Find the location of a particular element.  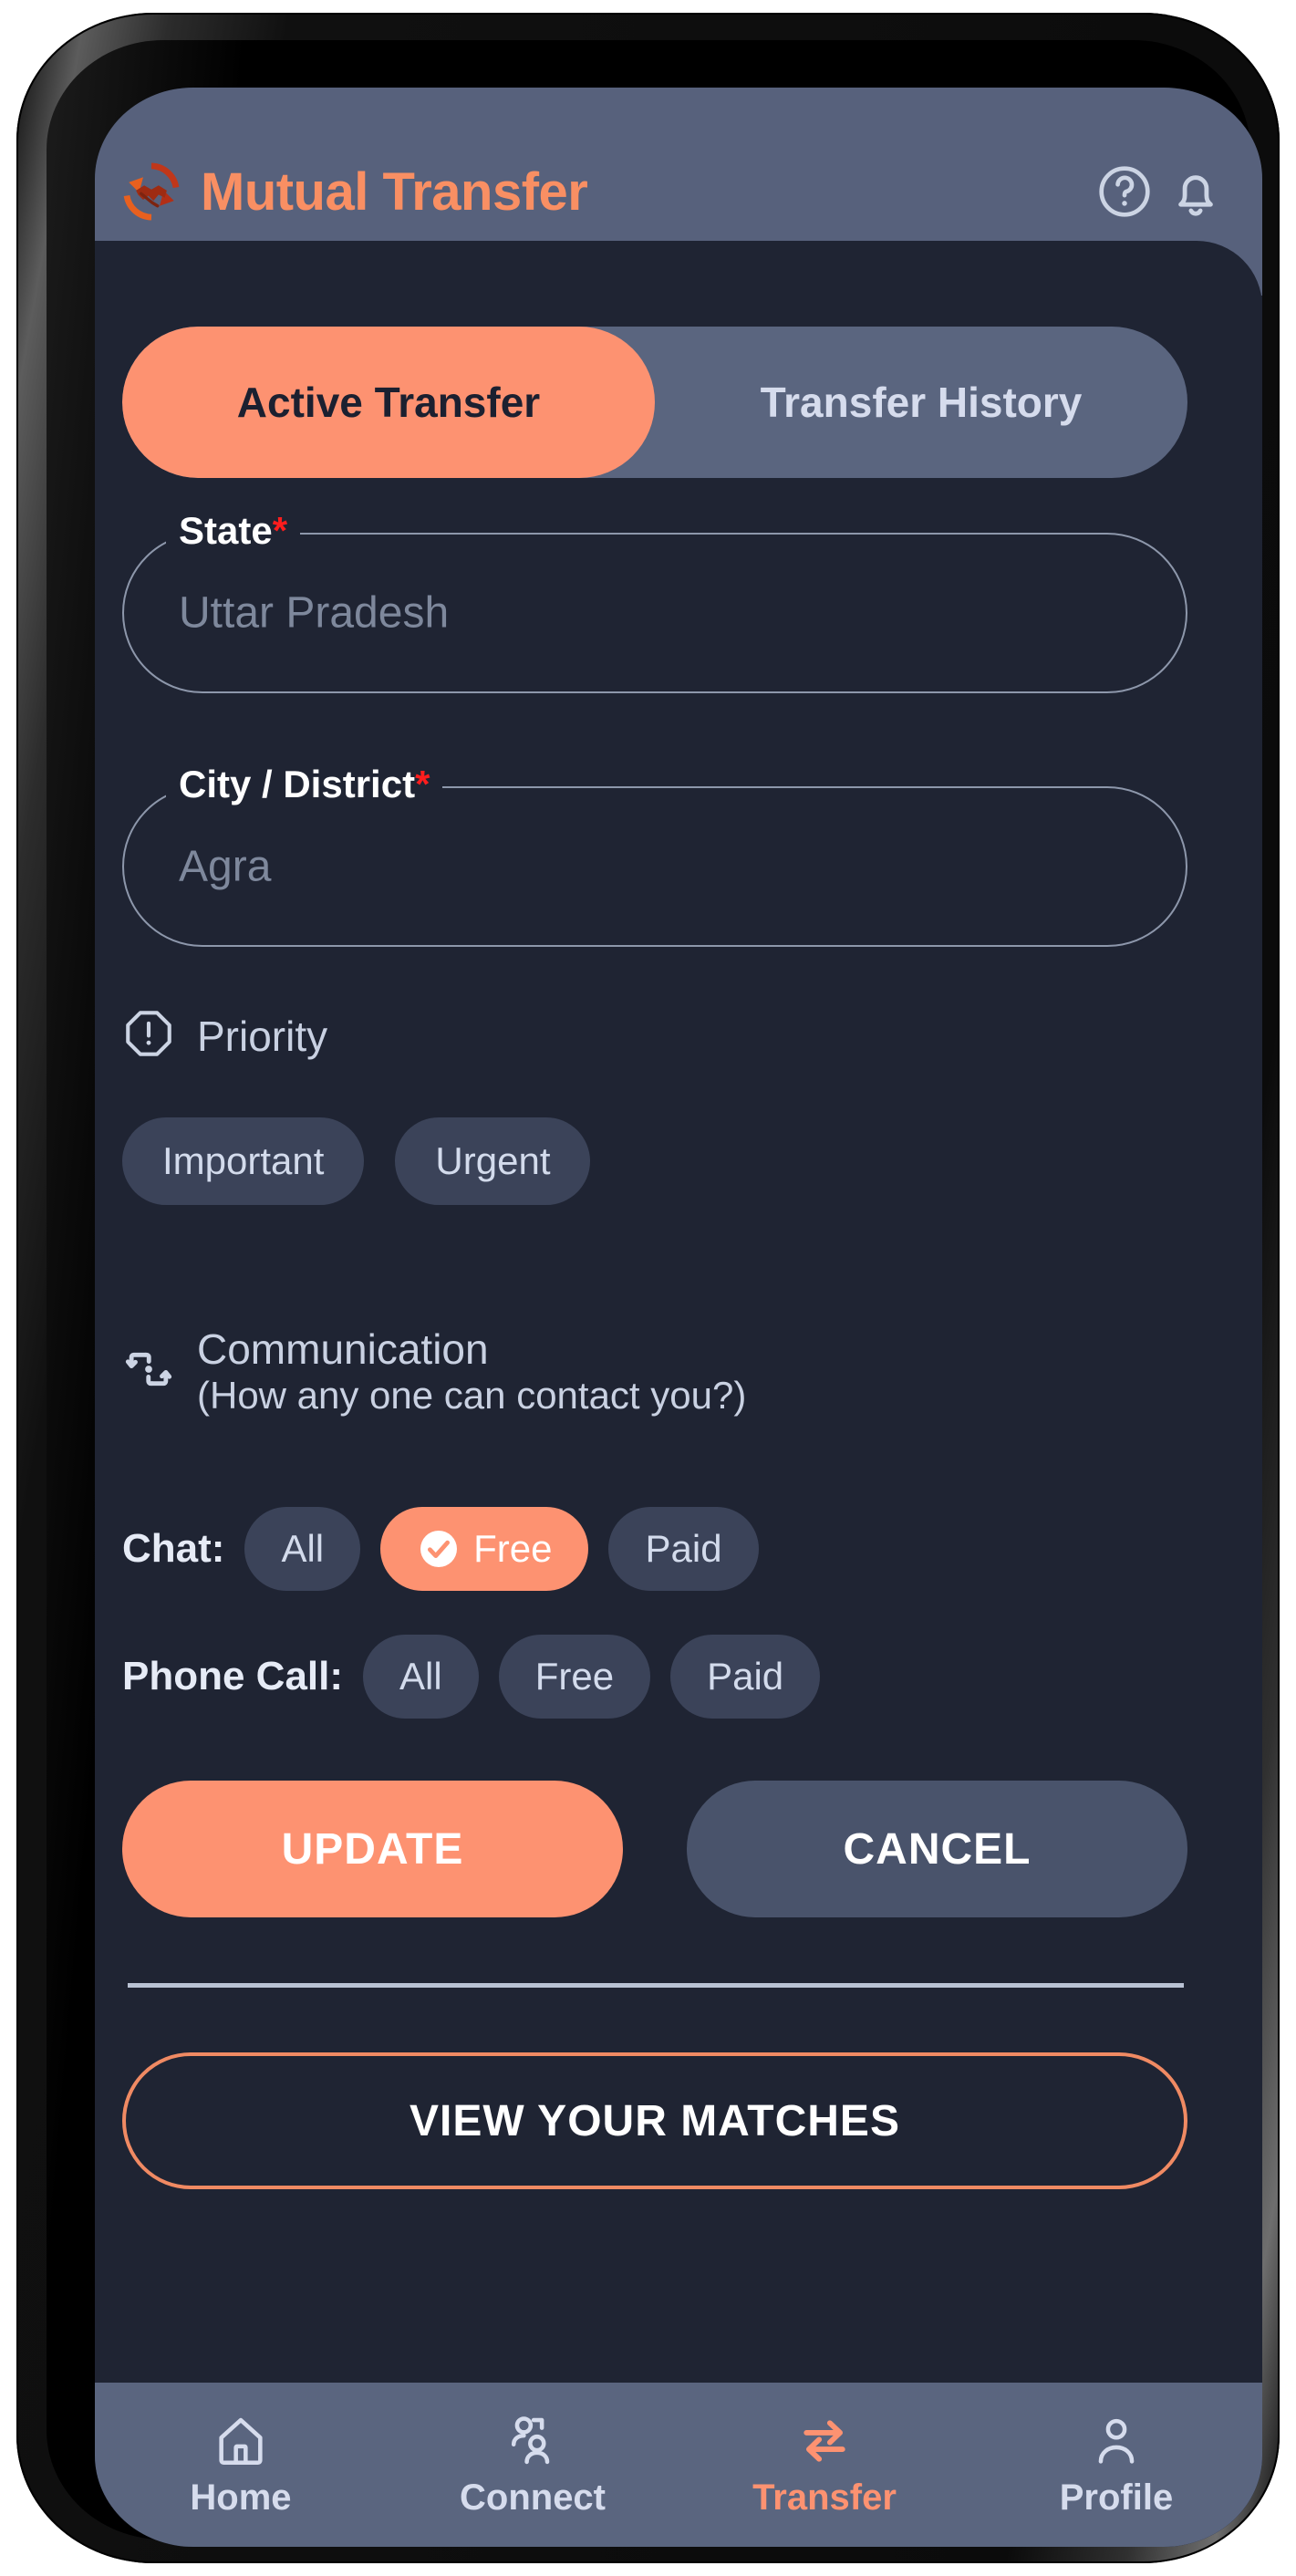

nav-item-transfer: Transfer is located at coordinates (824, 2465).